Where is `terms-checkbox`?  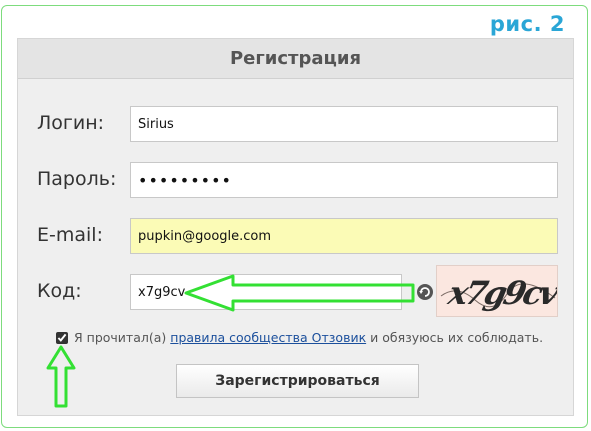 terms-checkbox is located at coordinates (62, 337).